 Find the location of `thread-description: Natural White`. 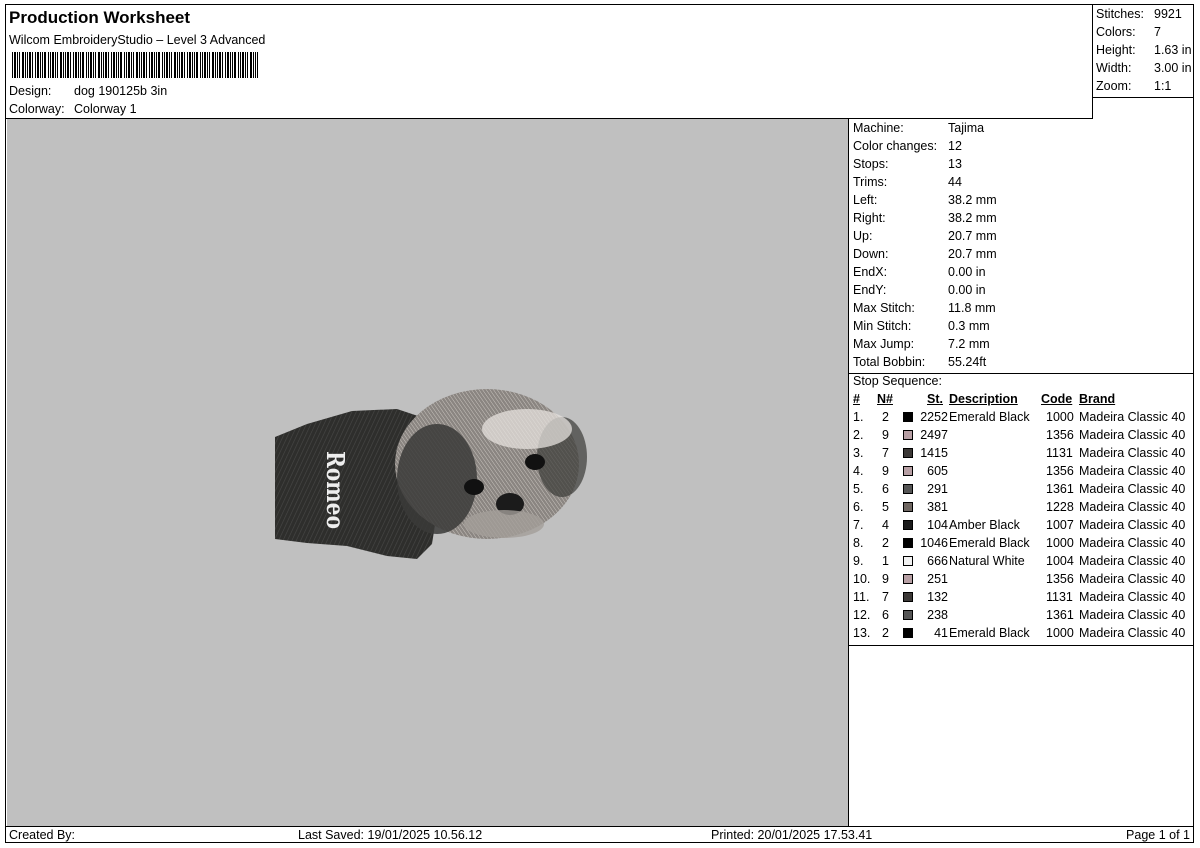

thread-description: Natural White is located at coordinates (987, 561).